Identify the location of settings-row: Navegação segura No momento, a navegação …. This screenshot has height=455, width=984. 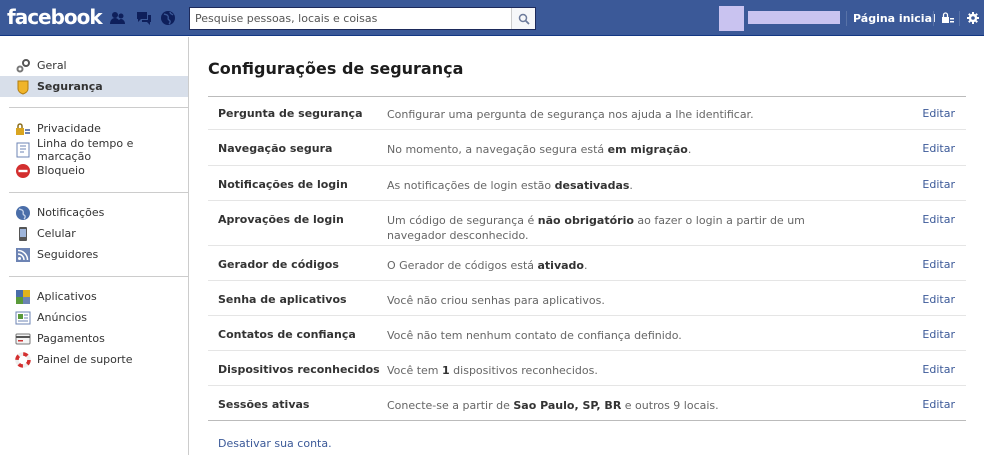
(587, 148).